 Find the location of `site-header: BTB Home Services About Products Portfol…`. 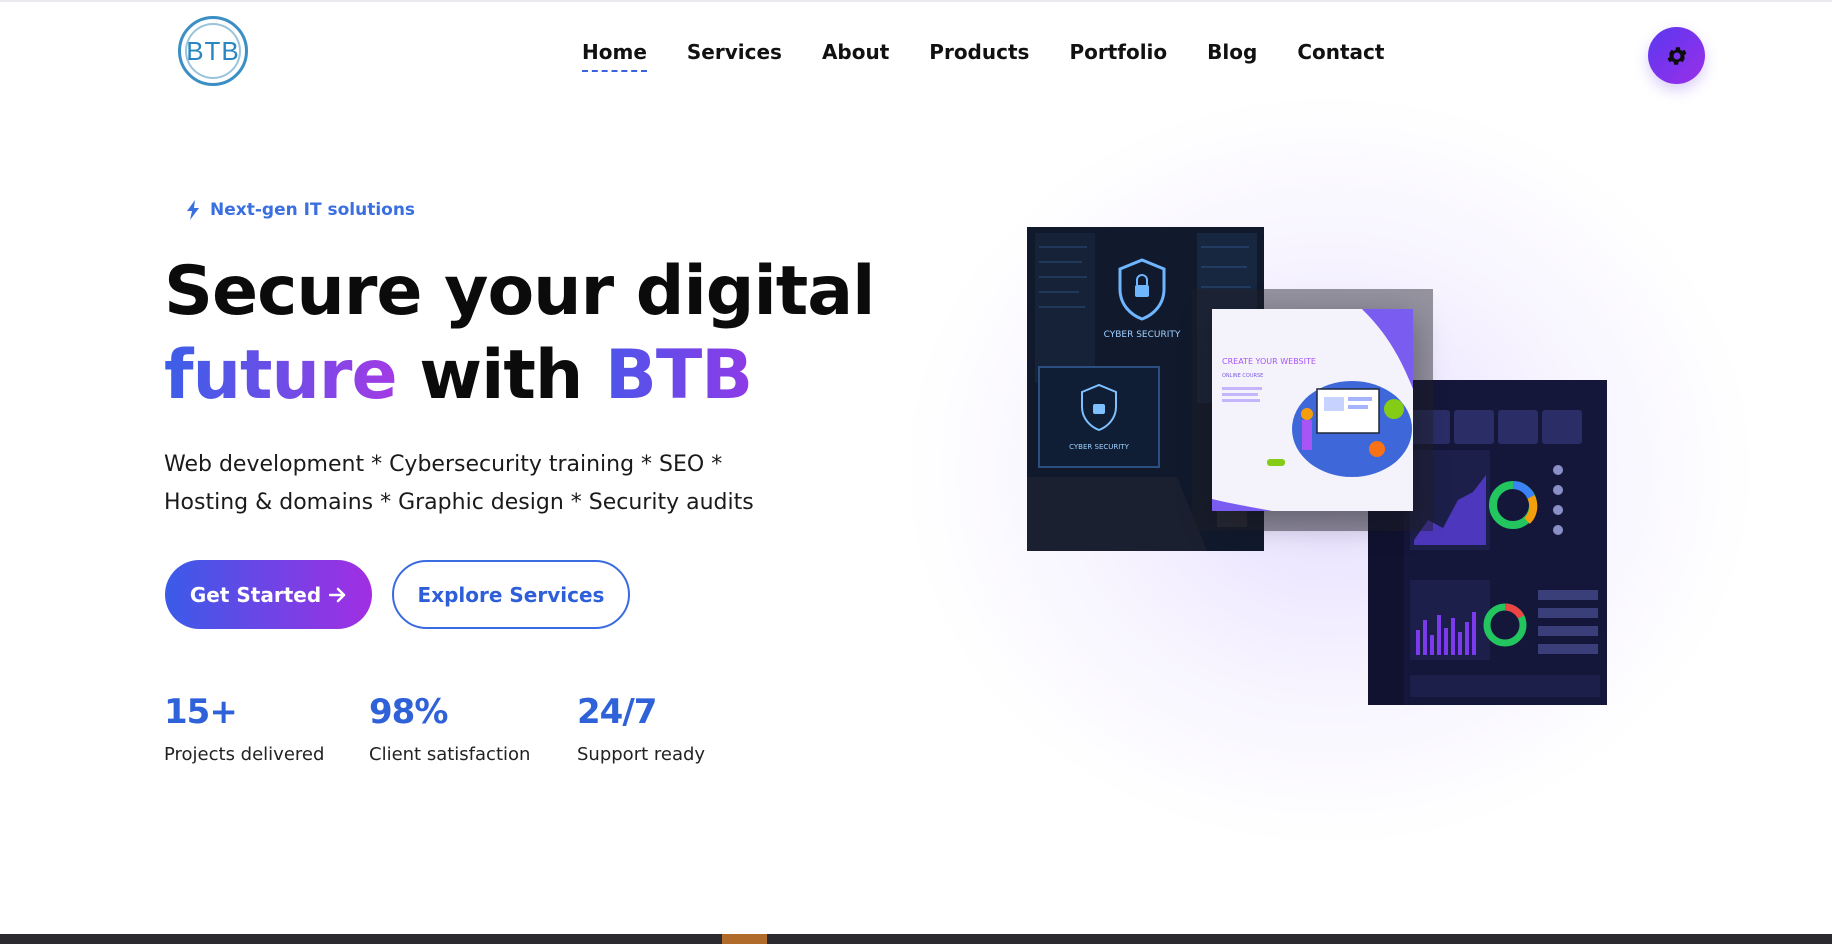

site-header: BTB Home Services About Products Portfol… is located at coordinates (916, 55).